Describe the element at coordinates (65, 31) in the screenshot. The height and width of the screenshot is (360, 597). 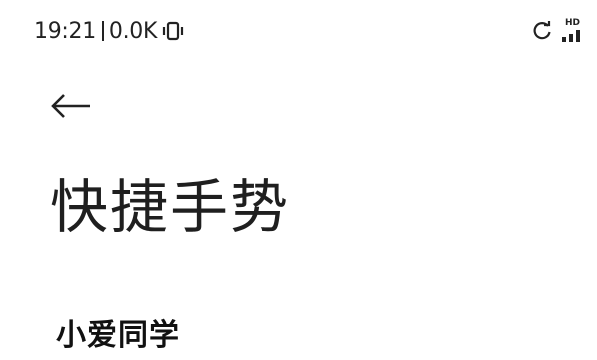
I see `status-time: 19:21` at that location.